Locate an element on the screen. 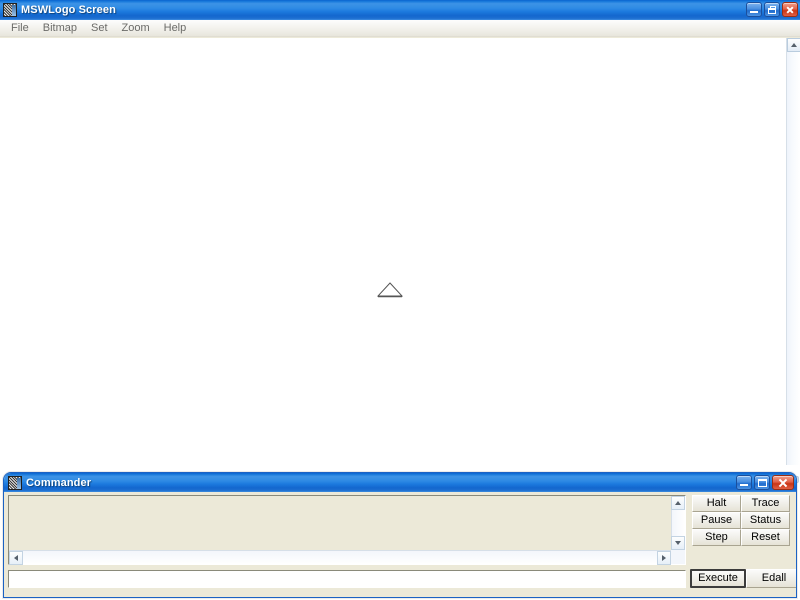 The width and height of the screenshot is (800, 600). reset-button: Reset is located at coordinates (765, 537).